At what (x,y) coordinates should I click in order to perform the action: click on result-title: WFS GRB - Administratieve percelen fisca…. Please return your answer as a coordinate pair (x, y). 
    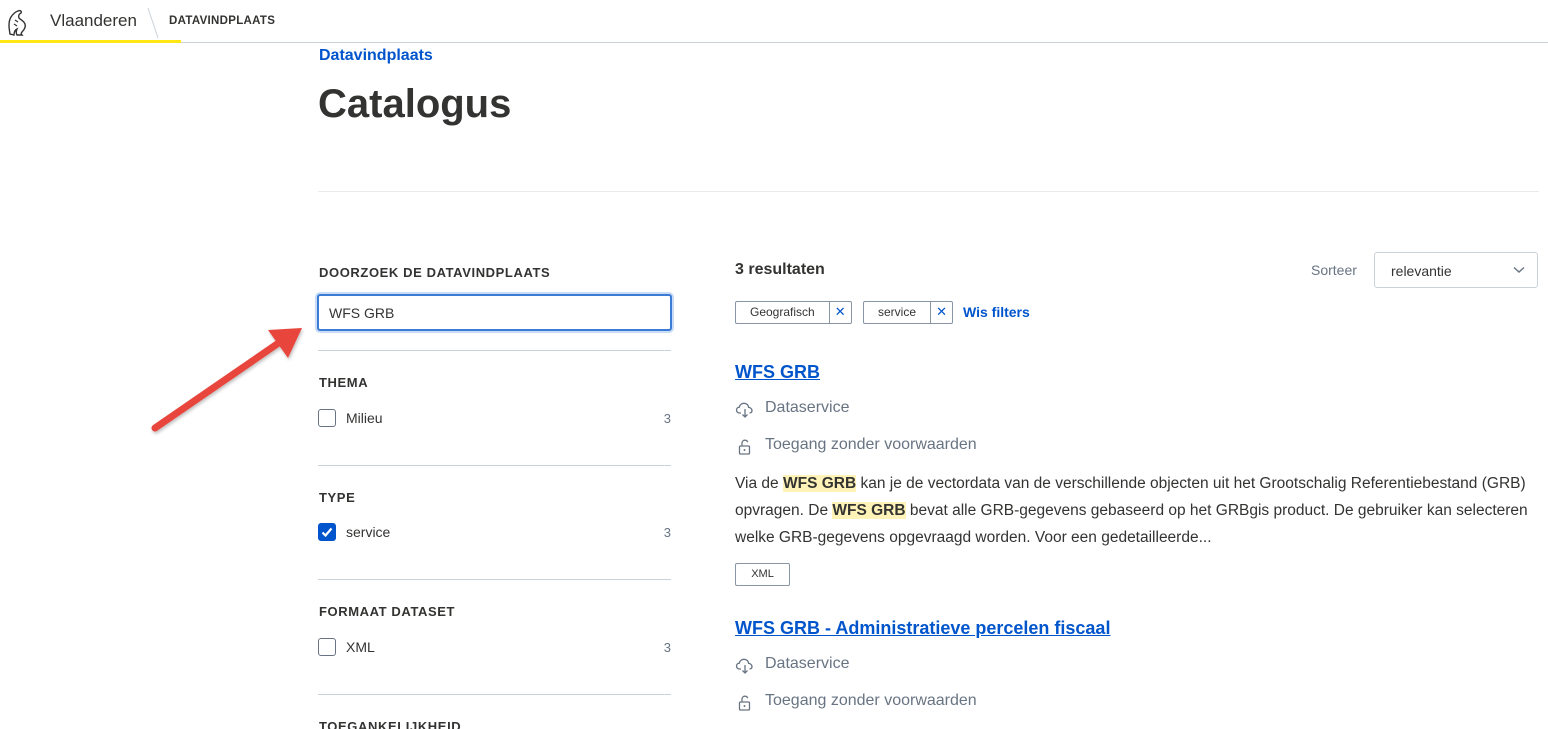
    Looking at the image, I should click on (922, 628).